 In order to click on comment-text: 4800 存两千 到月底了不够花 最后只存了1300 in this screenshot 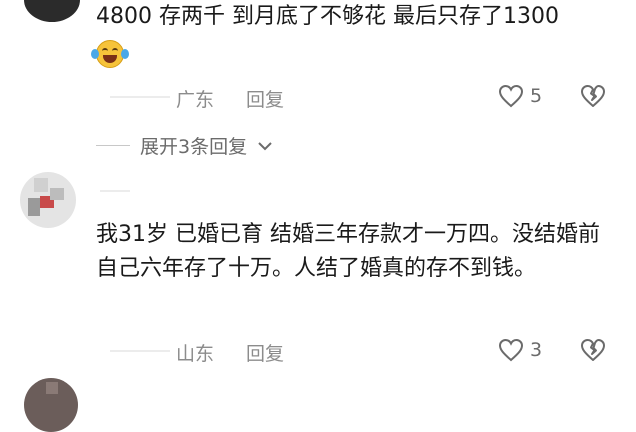, I will do `click(327, 16)`.